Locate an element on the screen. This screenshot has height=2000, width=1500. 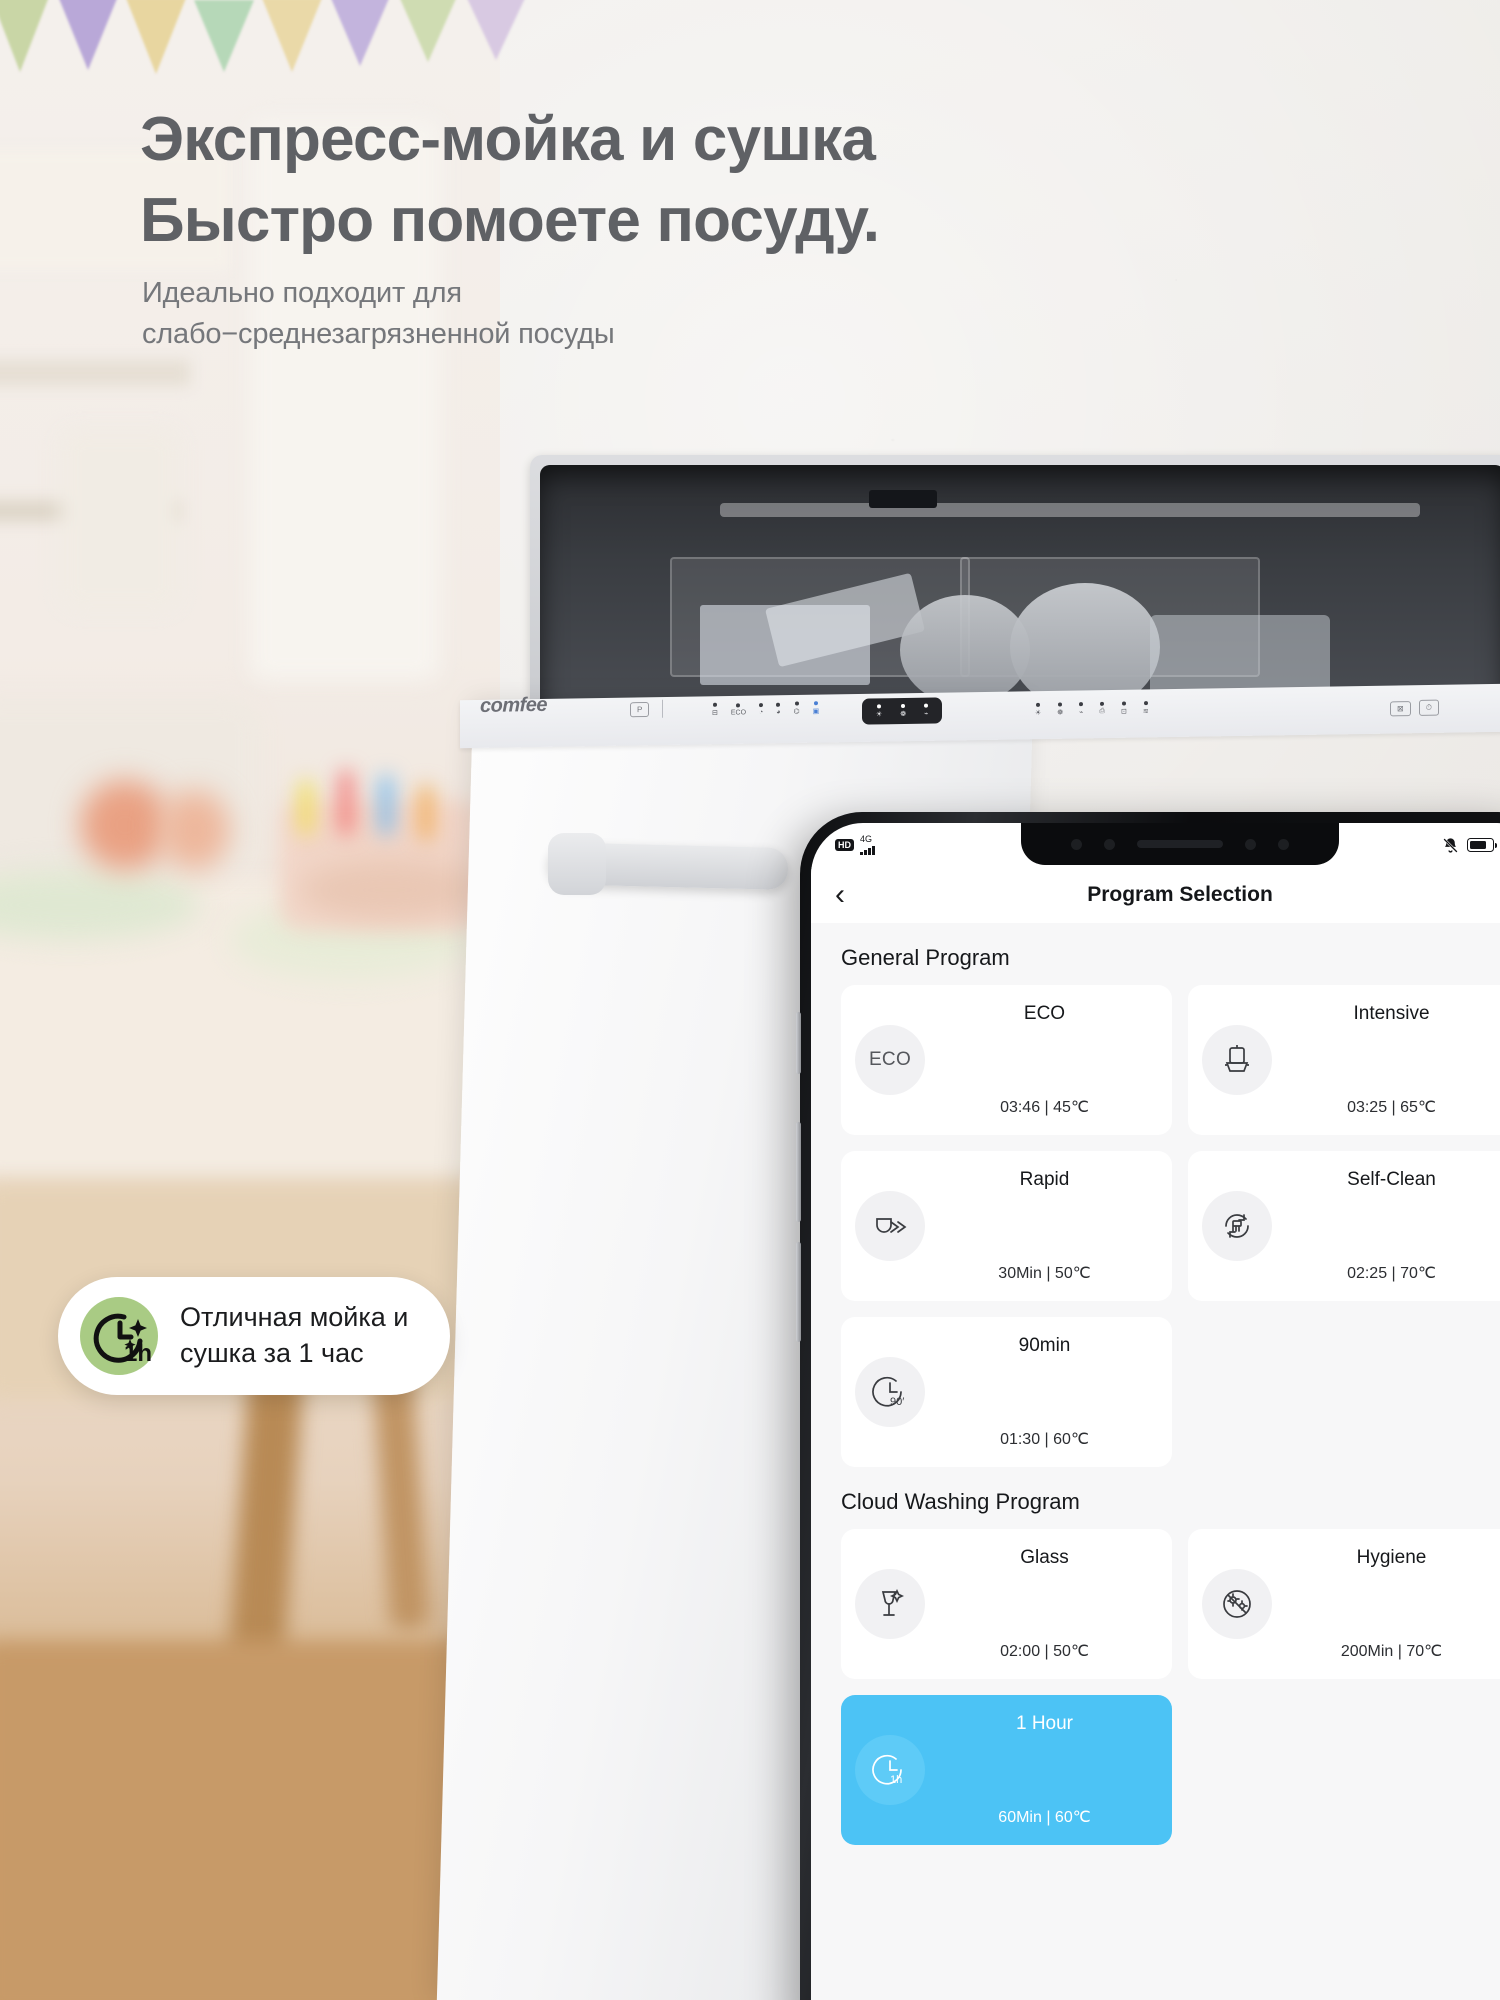
program-key-group: P is located at coordinates (647, 709).